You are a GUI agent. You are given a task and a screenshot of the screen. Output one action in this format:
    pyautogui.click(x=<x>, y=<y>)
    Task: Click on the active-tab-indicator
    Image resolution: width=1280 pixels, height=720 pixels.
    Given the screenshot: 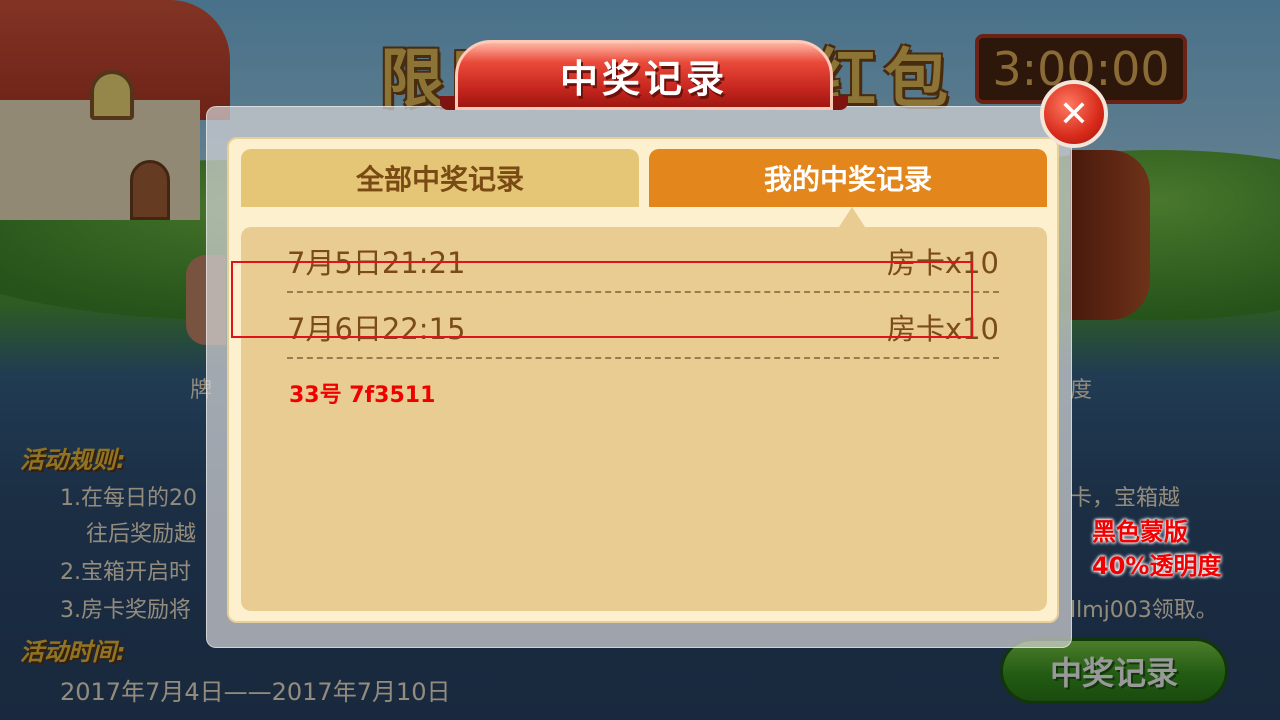 What is the action you would take?
    pyautogui.click(x=852, y=217)
    